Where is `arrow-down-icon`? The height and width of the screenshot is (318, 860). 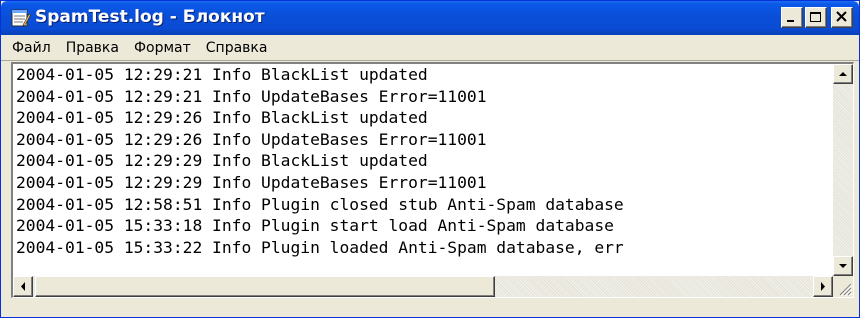 arrow-down-icon is located at coordinates (843, 266).